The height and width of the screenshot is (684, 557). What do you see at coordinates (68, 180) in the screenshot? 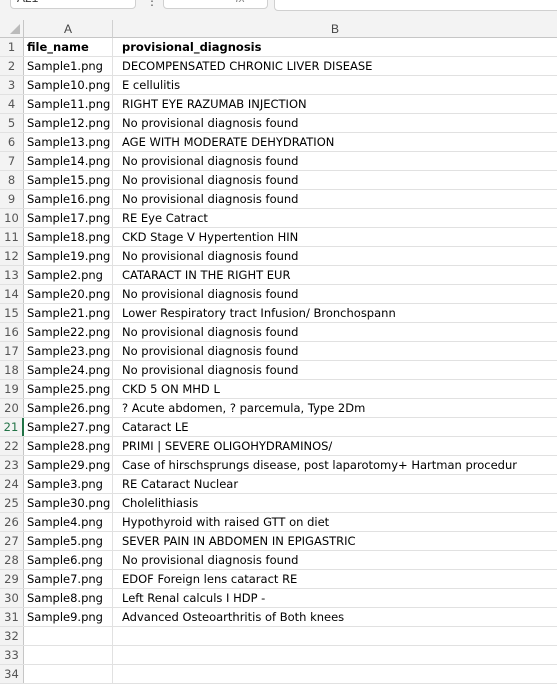
I see `cell: Sample15.png` at bounding box center [68, 180].